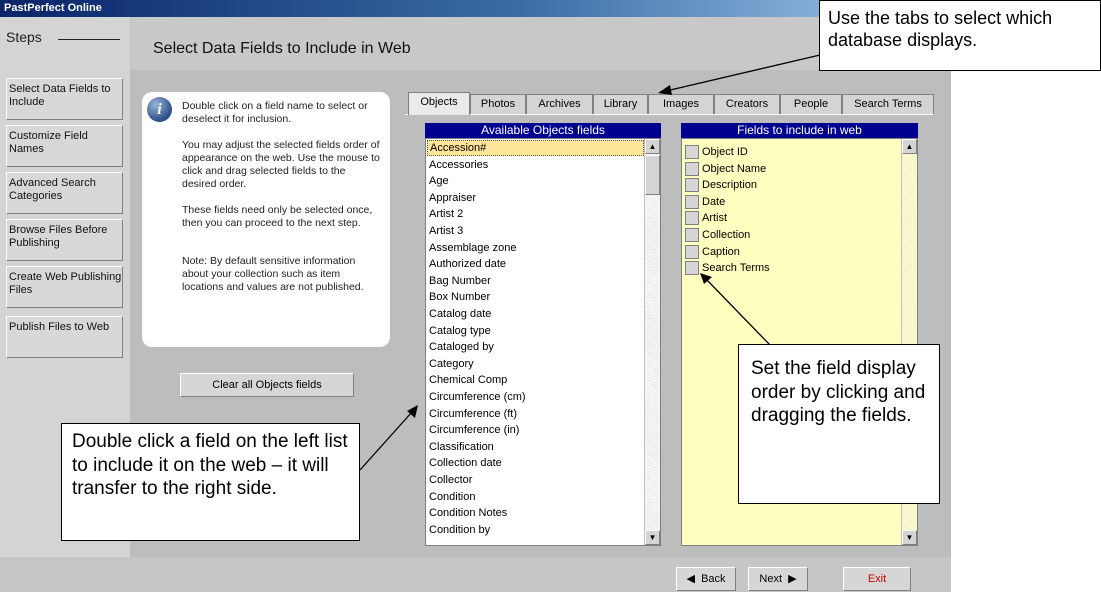  I want to click on included-field-label: Description, so click(730, 185).